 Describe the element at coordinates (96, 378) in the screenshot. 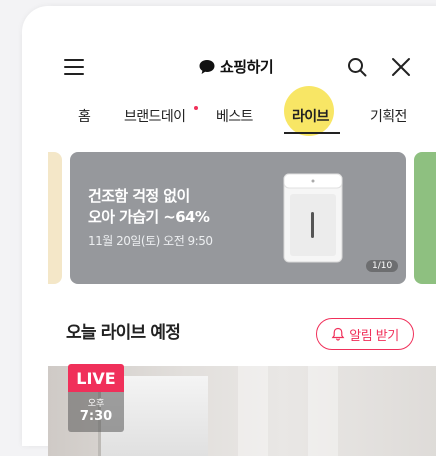

I see `live-badge: LIVE` at that location.